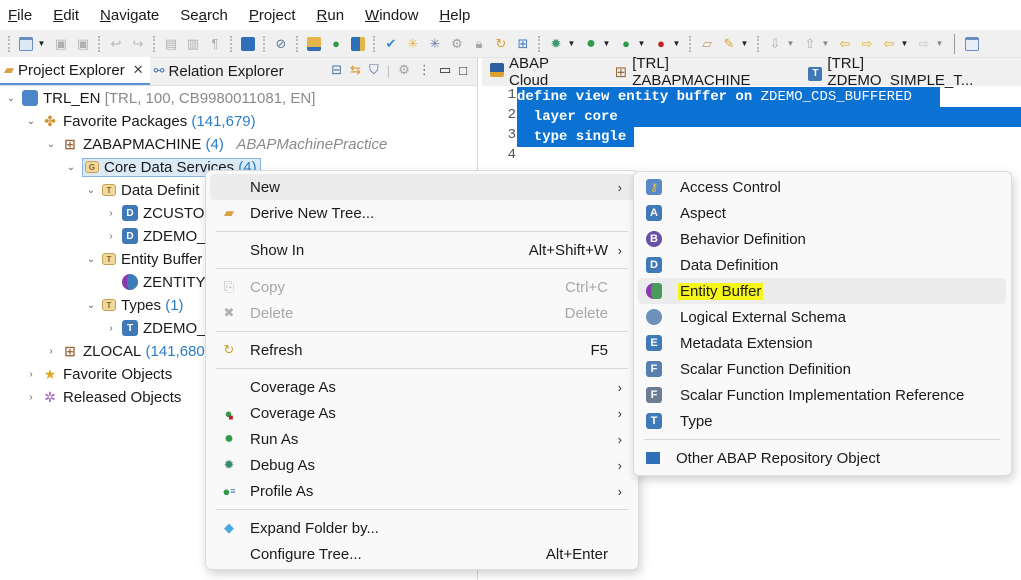 The image size is (1021, 580). Describe the element at coordinates (697, 72) in the screenshot. I see `editor-tab-zabapmachine: ⊞ [TRL] ZABAPMACHINE` at that location.